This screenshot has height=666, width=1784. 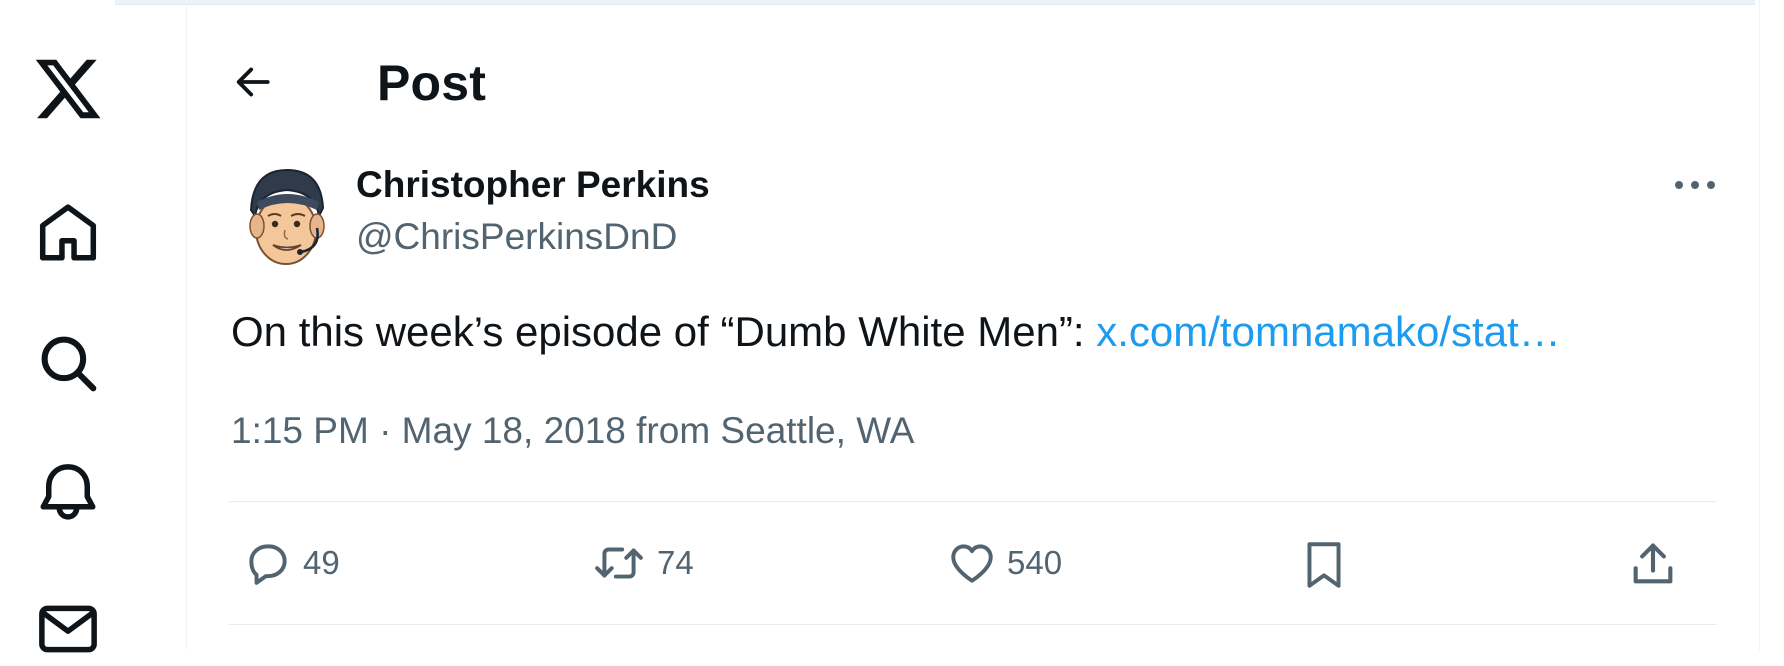 What do you see at coordinates (619, 563) in the screenshot?
I see `repost-icon` at bounding box center [619, 563].